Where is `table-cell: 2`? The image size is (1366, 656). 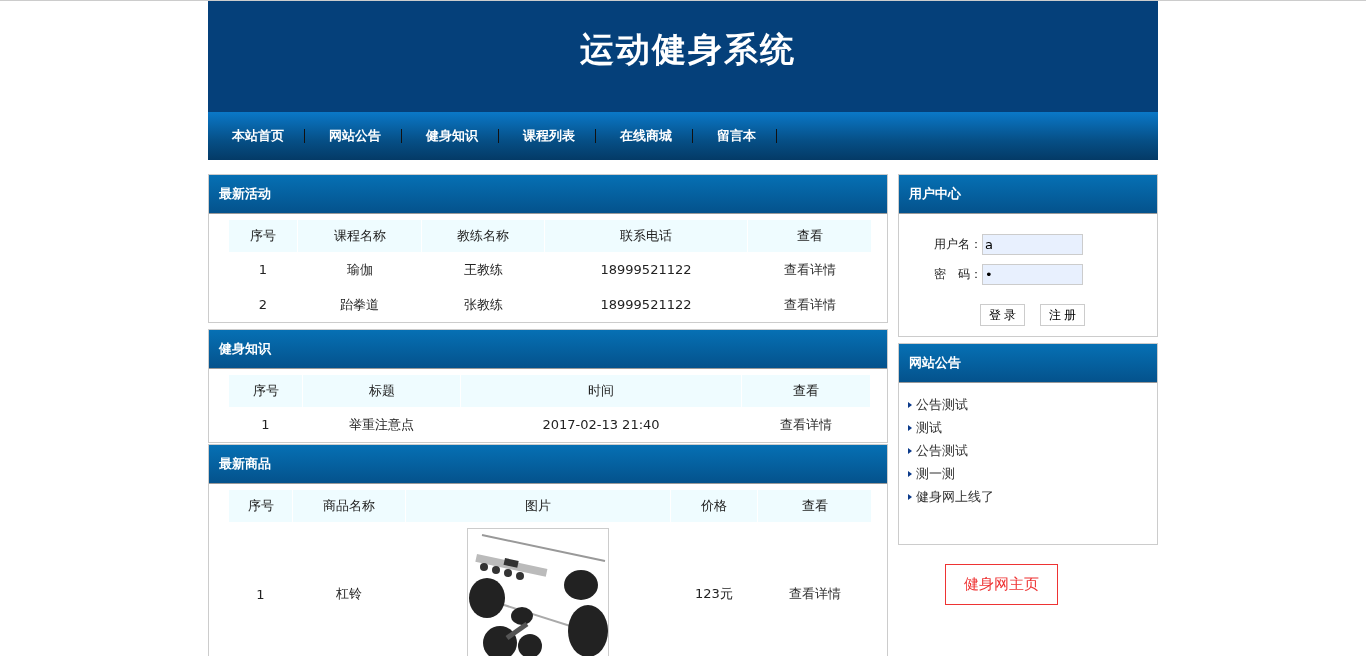
table-cell: 2 is located at coordinates (263, 304).